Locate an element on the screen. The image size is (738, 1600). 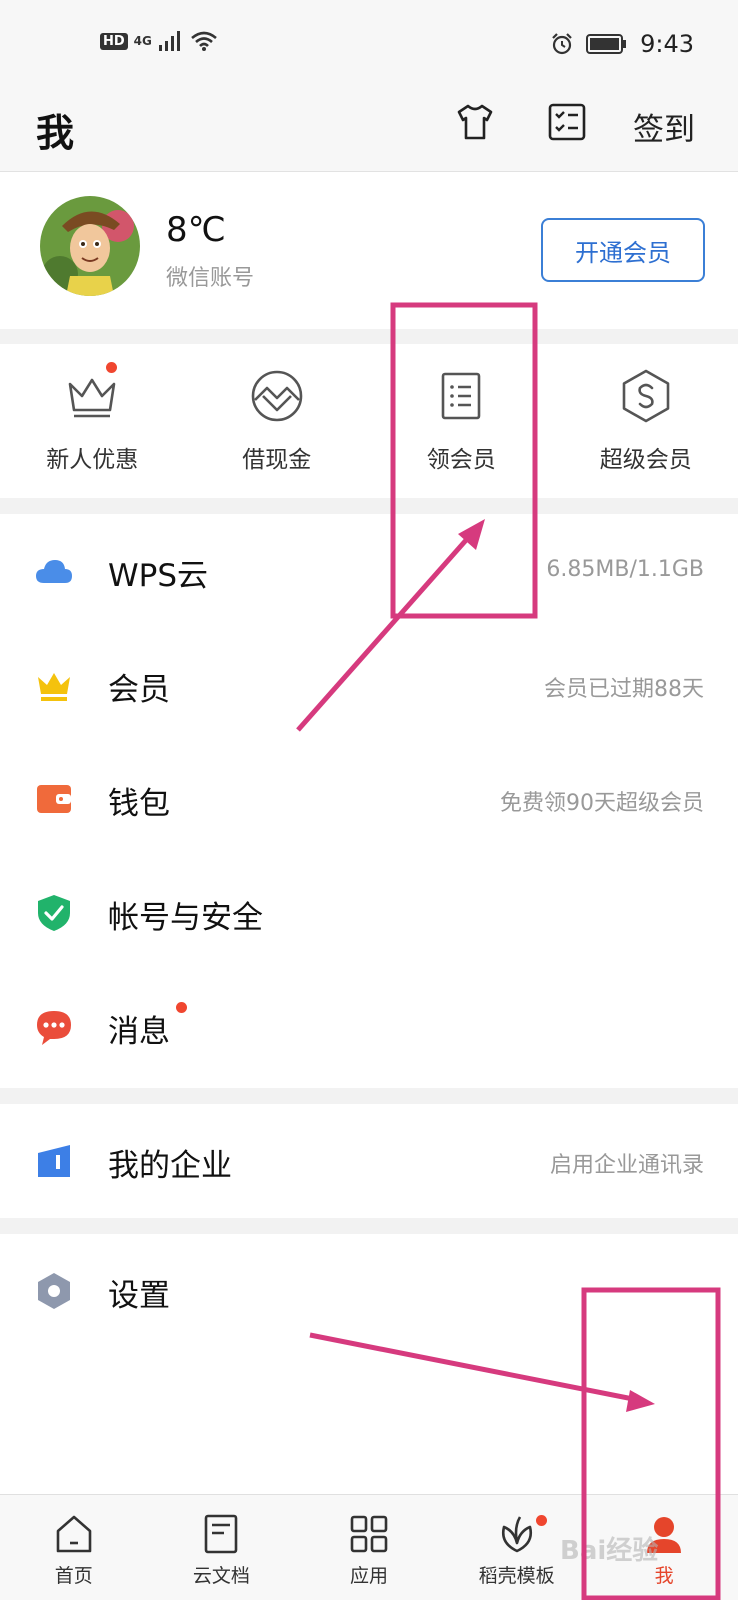
list-doc-icon is located at coordinates (461, 396).